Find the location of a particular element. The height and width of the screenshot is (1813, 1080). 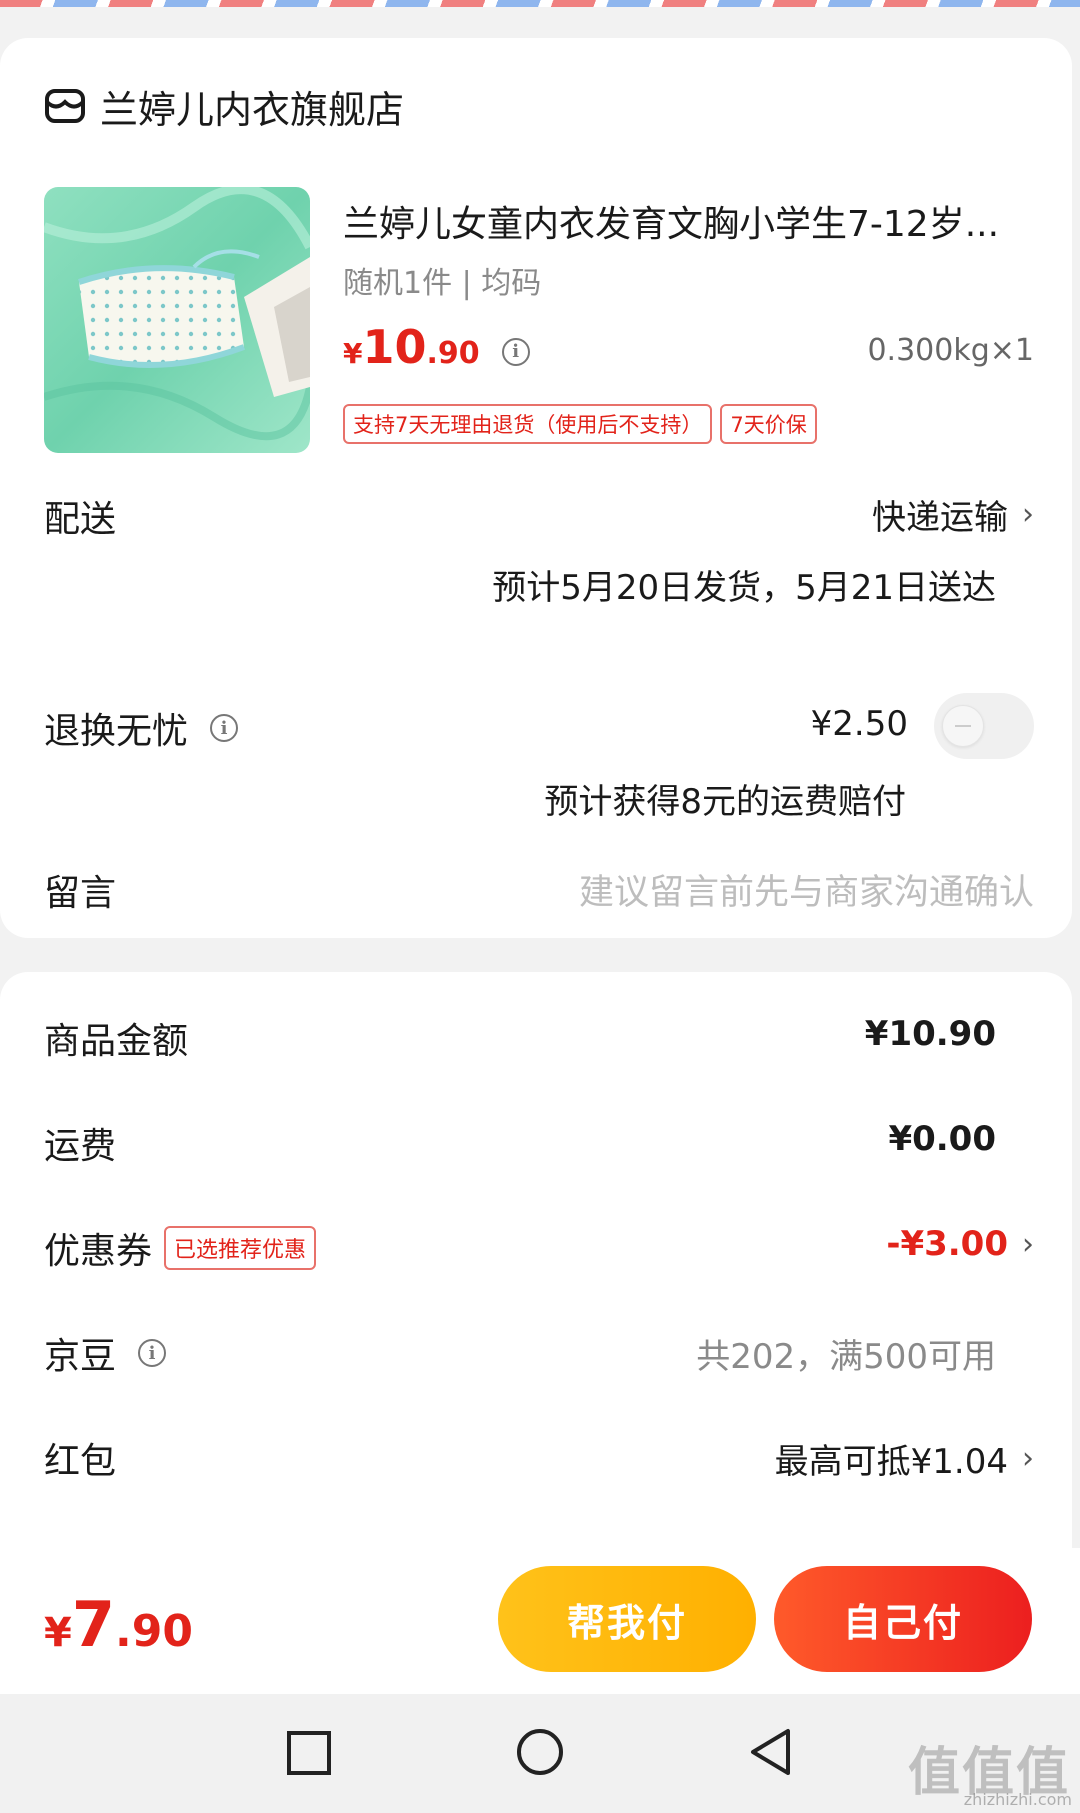

self-pay-button: 自己付 is located at coordinates (903, 1619).